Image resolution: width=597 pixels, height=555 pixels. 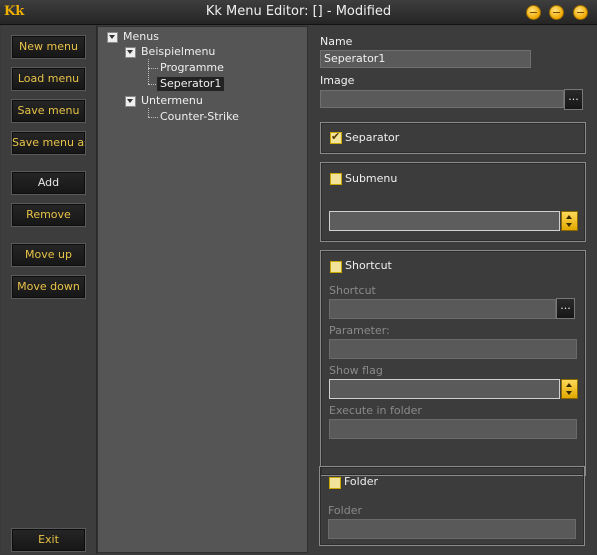 What do you see at coordinates (425, 59) in the screenshot?
I see `name-field: Seperator1` at bounding box center [425, 59].